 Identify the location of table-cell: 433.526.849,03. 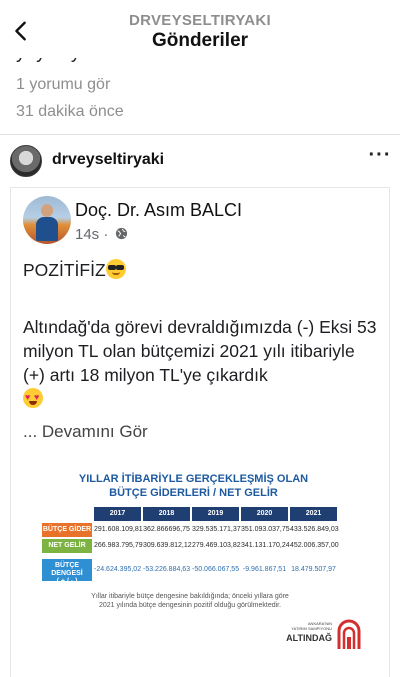
(314, 529).